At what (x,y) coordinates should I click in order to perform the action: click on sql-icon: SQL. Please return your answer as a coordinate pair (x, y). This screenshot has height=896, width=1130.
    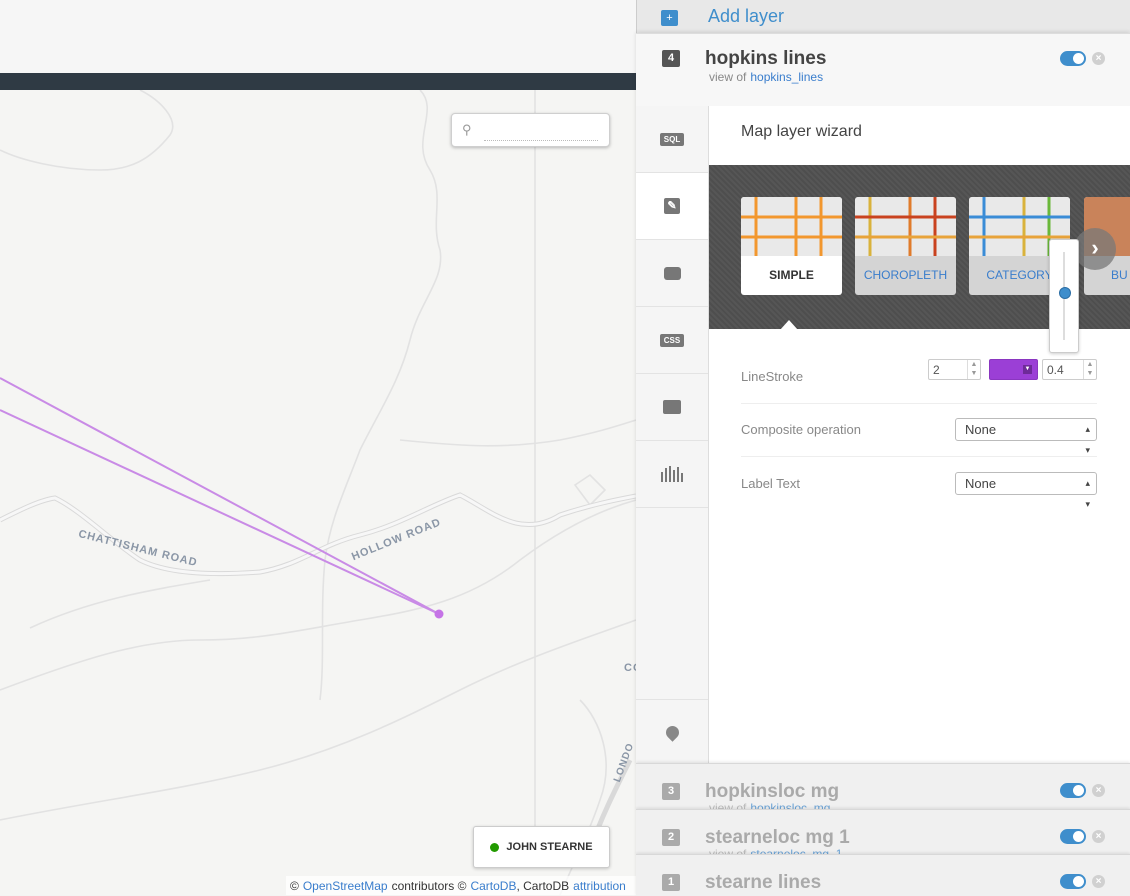
    Looking at the image, I should click on (672, 139).